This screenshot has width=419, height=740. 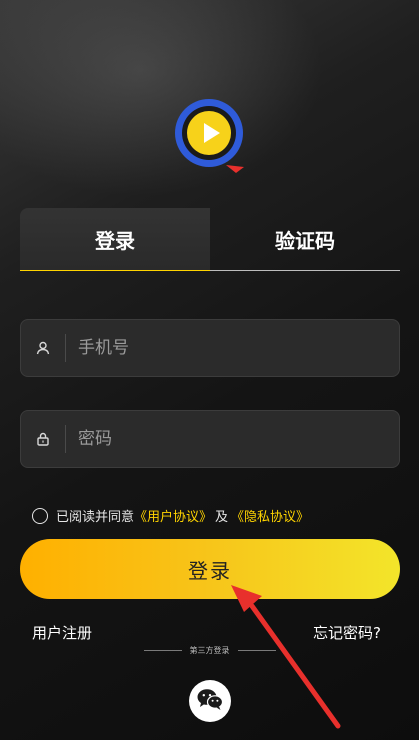 What do you see at coordinates (115, 239) in the screenshot?
I see `tab-login: 登录` at bounding box center [115, 239].